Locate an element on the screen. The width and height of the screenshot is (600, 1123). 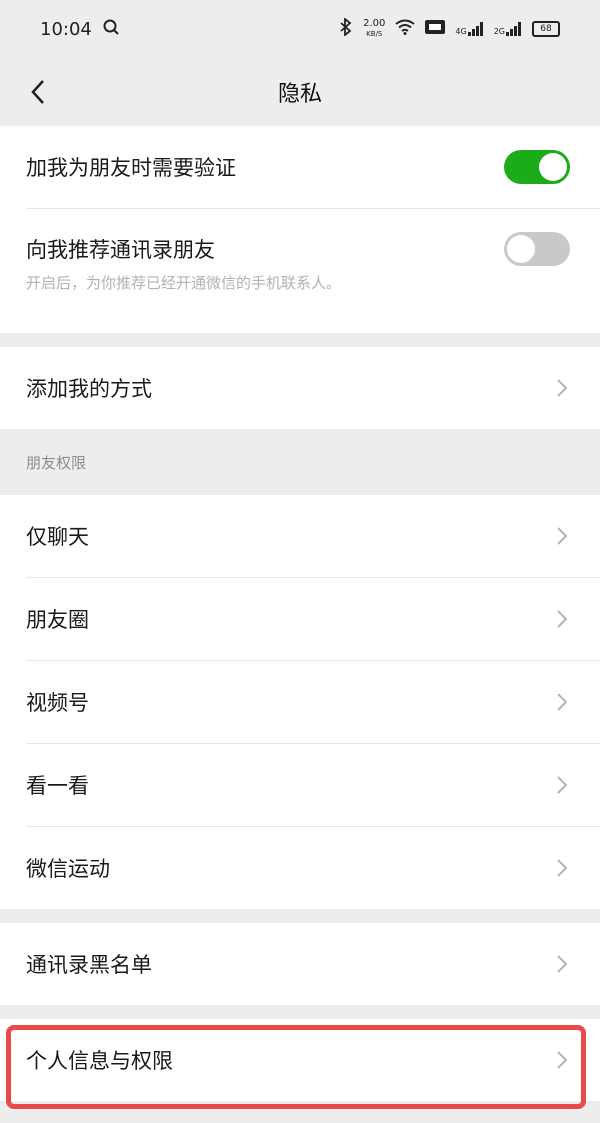
permission-item-werun: 微信运动 is located at coordinates (300, 868).